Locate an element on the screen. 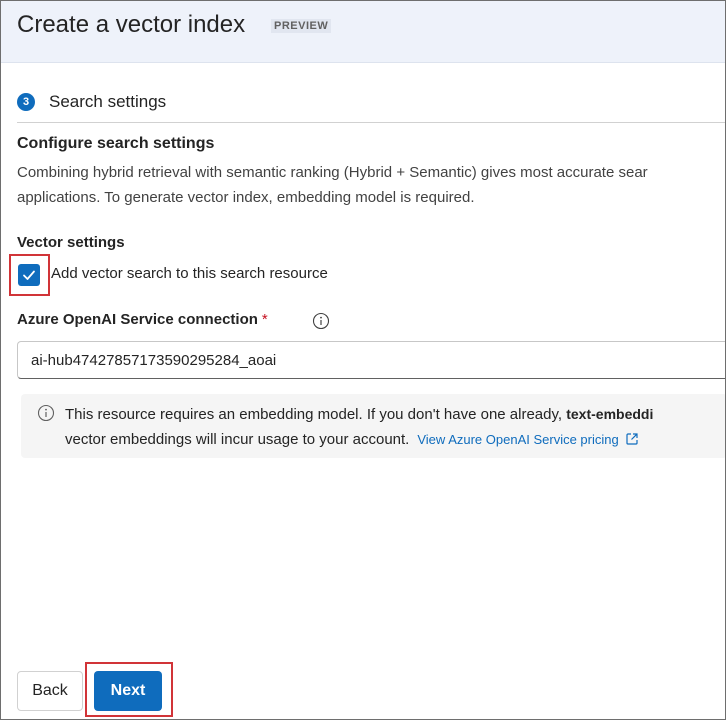 The width and height of the screenshot is (726, 720). open-external-icon is located at coordinates (632, 439).